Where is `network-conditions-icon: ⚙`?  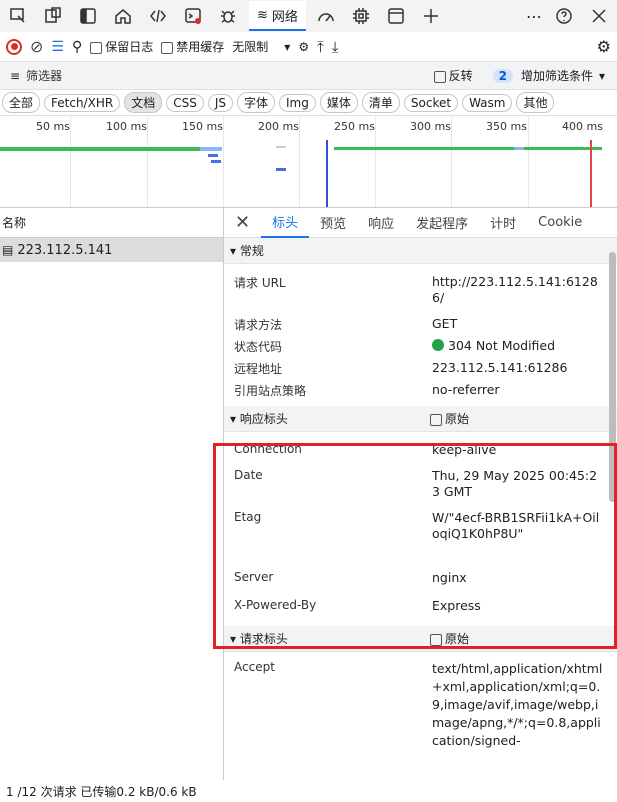
network-conditions-icon: ⚙ is located at coordinates (303, 47).